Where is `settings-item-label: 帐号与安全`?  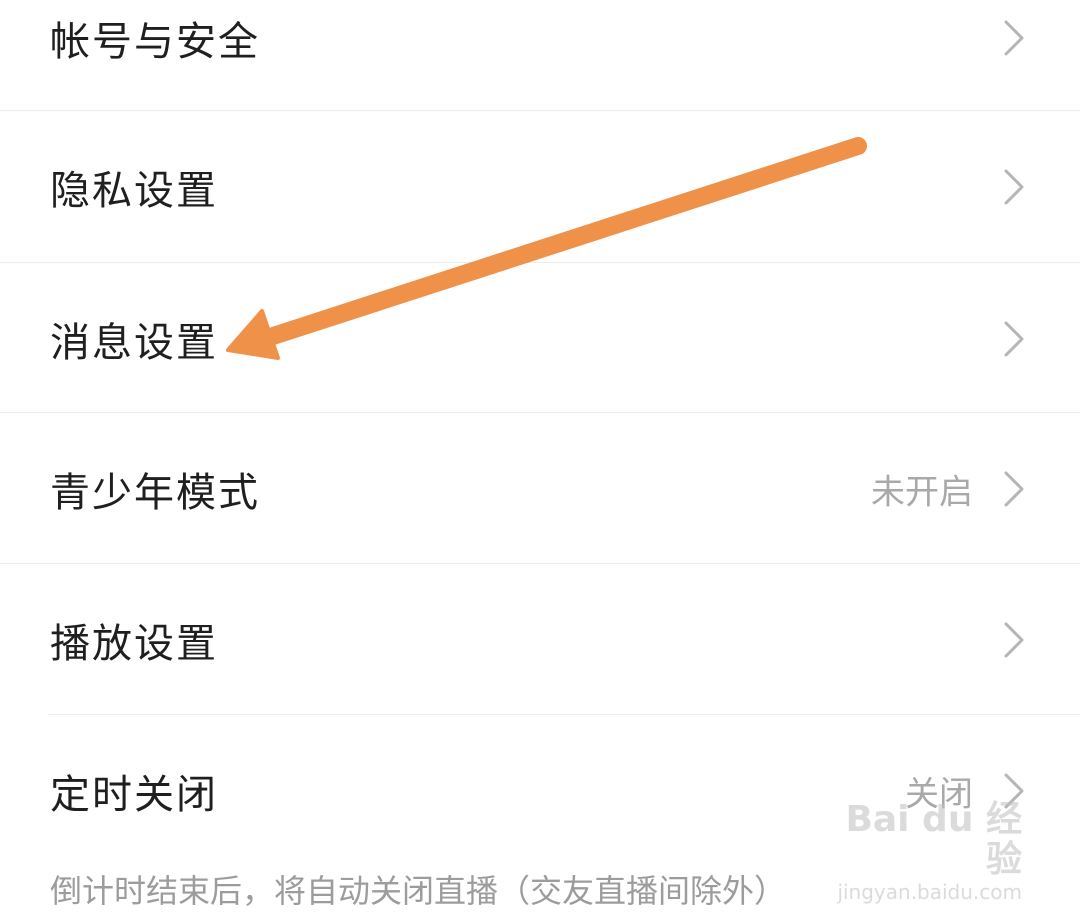 settings-item-label: 帐号与安全 is located at coordinates (155, 42).